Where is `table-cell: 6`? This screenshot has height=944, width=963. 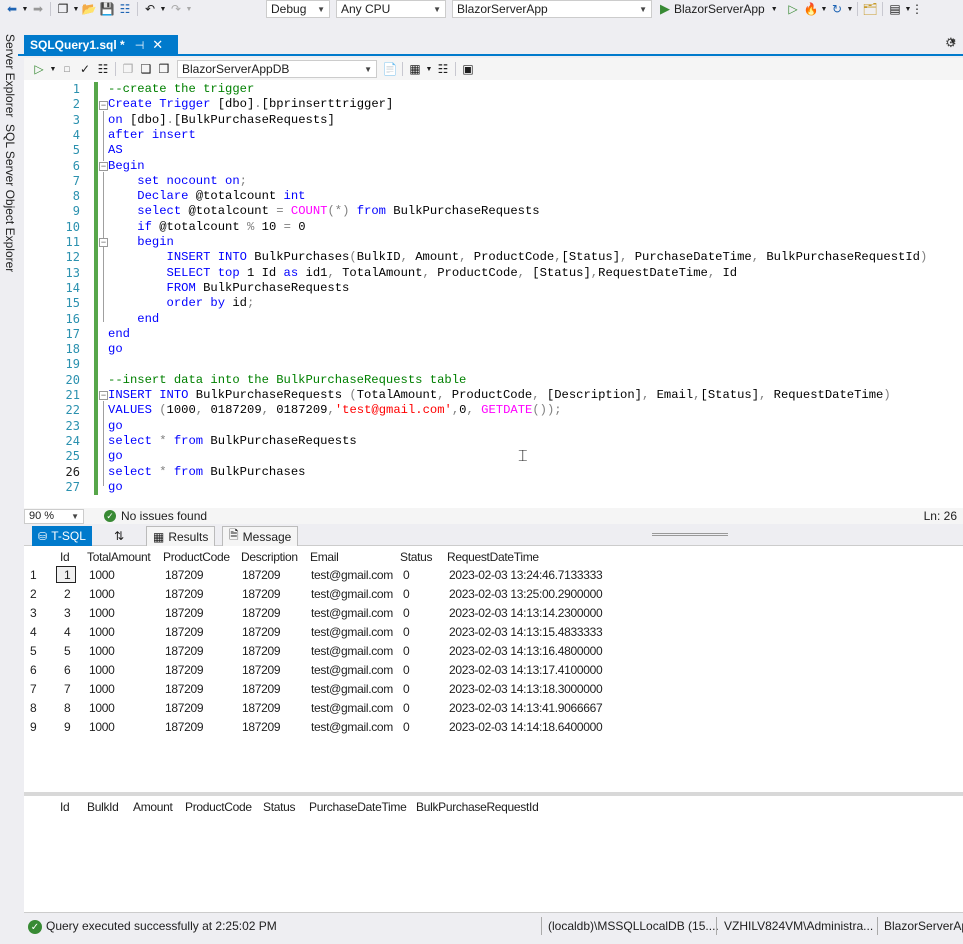
table-cell: 6 is located at coordinates (67, 670).